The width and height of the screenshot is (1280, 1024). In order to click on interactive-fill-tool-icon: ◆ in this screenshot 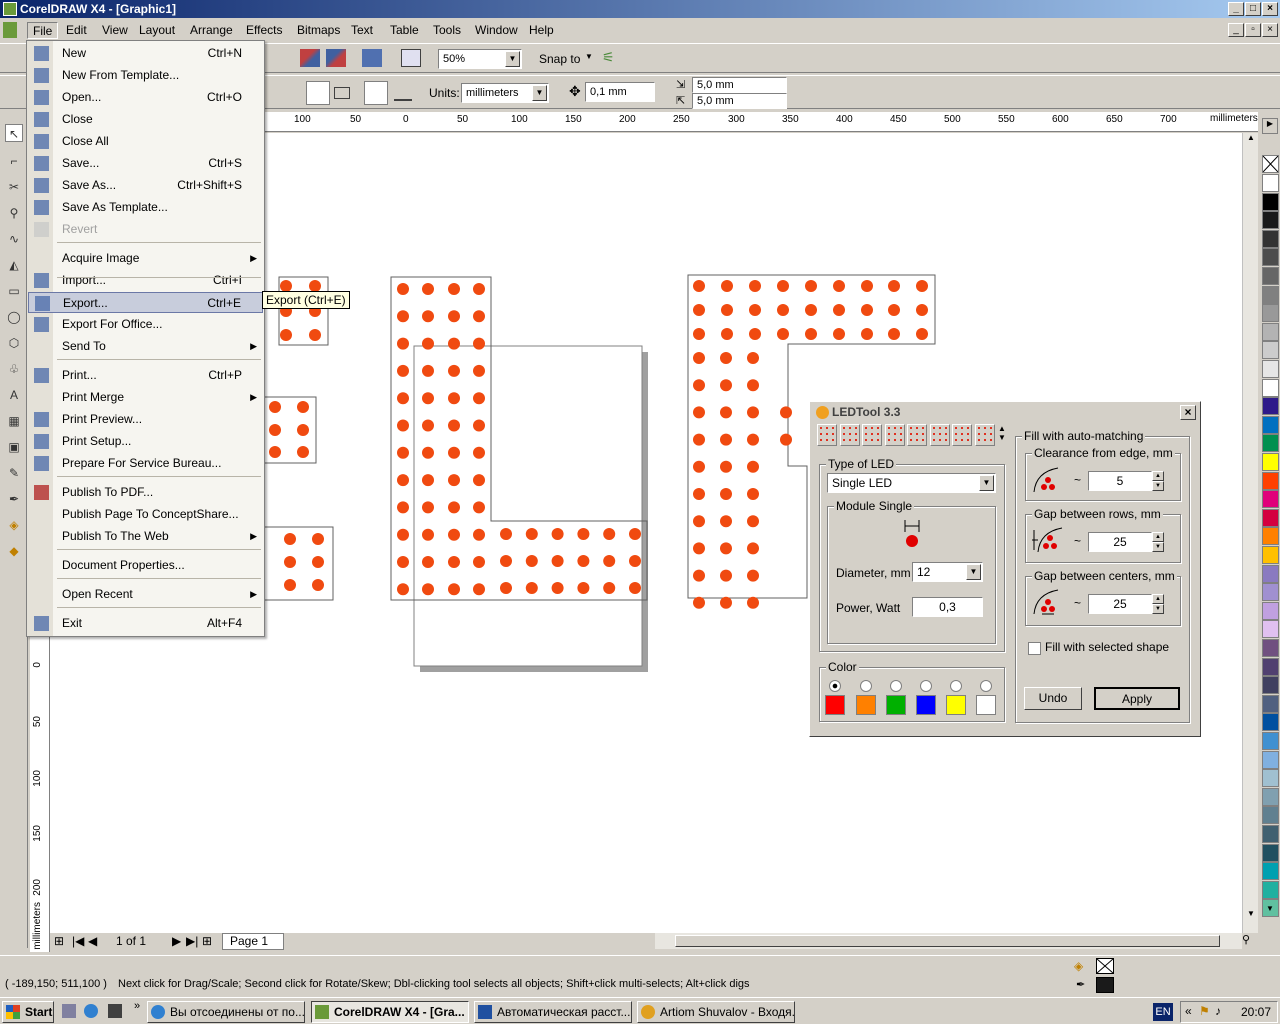, I will do `click(14, 551)`.